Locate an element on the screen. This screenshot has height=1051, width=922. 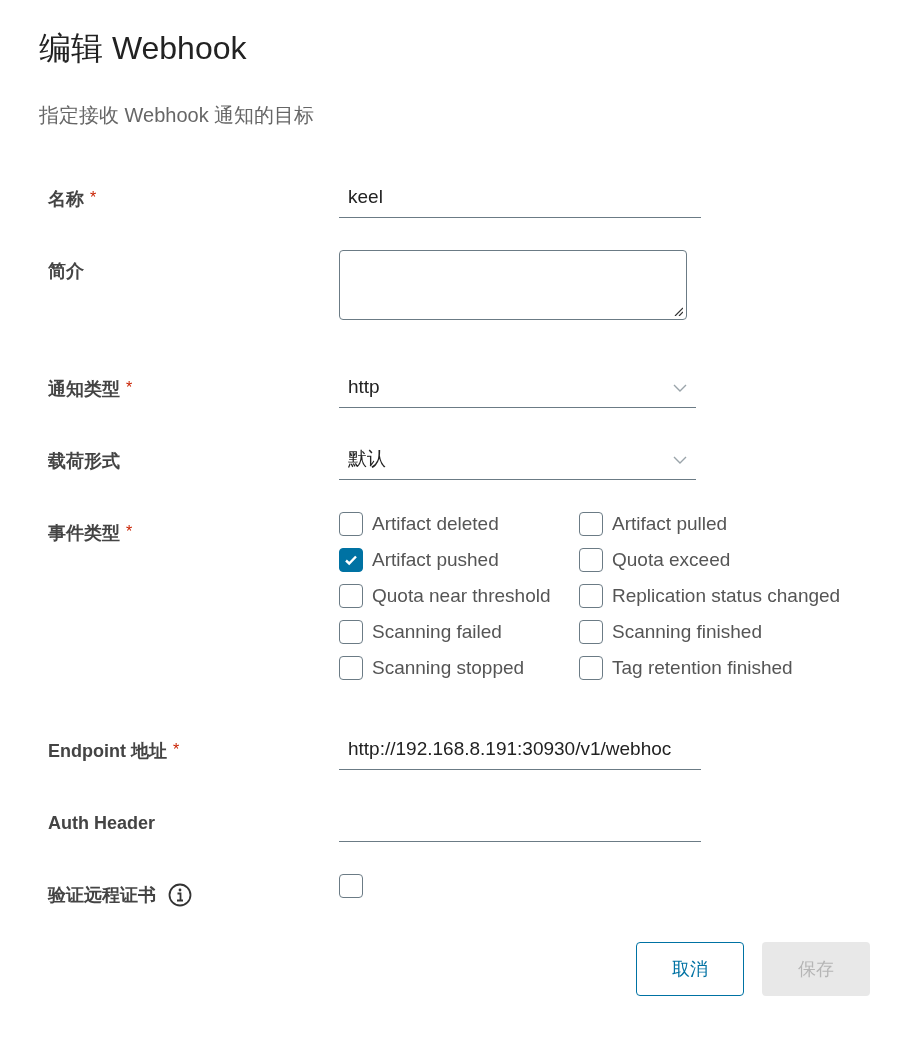
checkbox-label: Tag retention finished is located at coordinates (702, 667).